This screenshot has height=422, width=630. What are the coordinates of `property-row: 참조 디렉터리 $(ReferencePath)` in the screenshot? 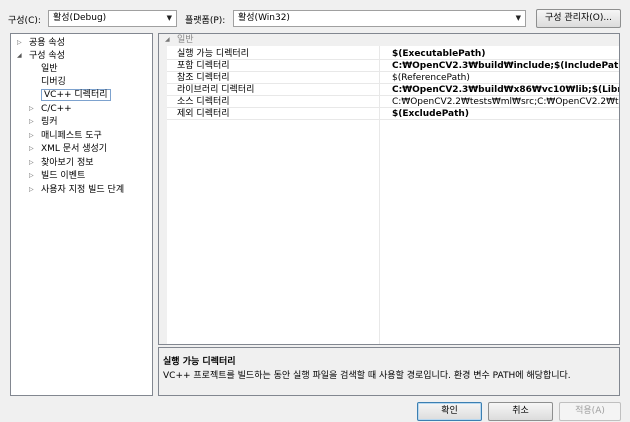 It's located at (393, 78).